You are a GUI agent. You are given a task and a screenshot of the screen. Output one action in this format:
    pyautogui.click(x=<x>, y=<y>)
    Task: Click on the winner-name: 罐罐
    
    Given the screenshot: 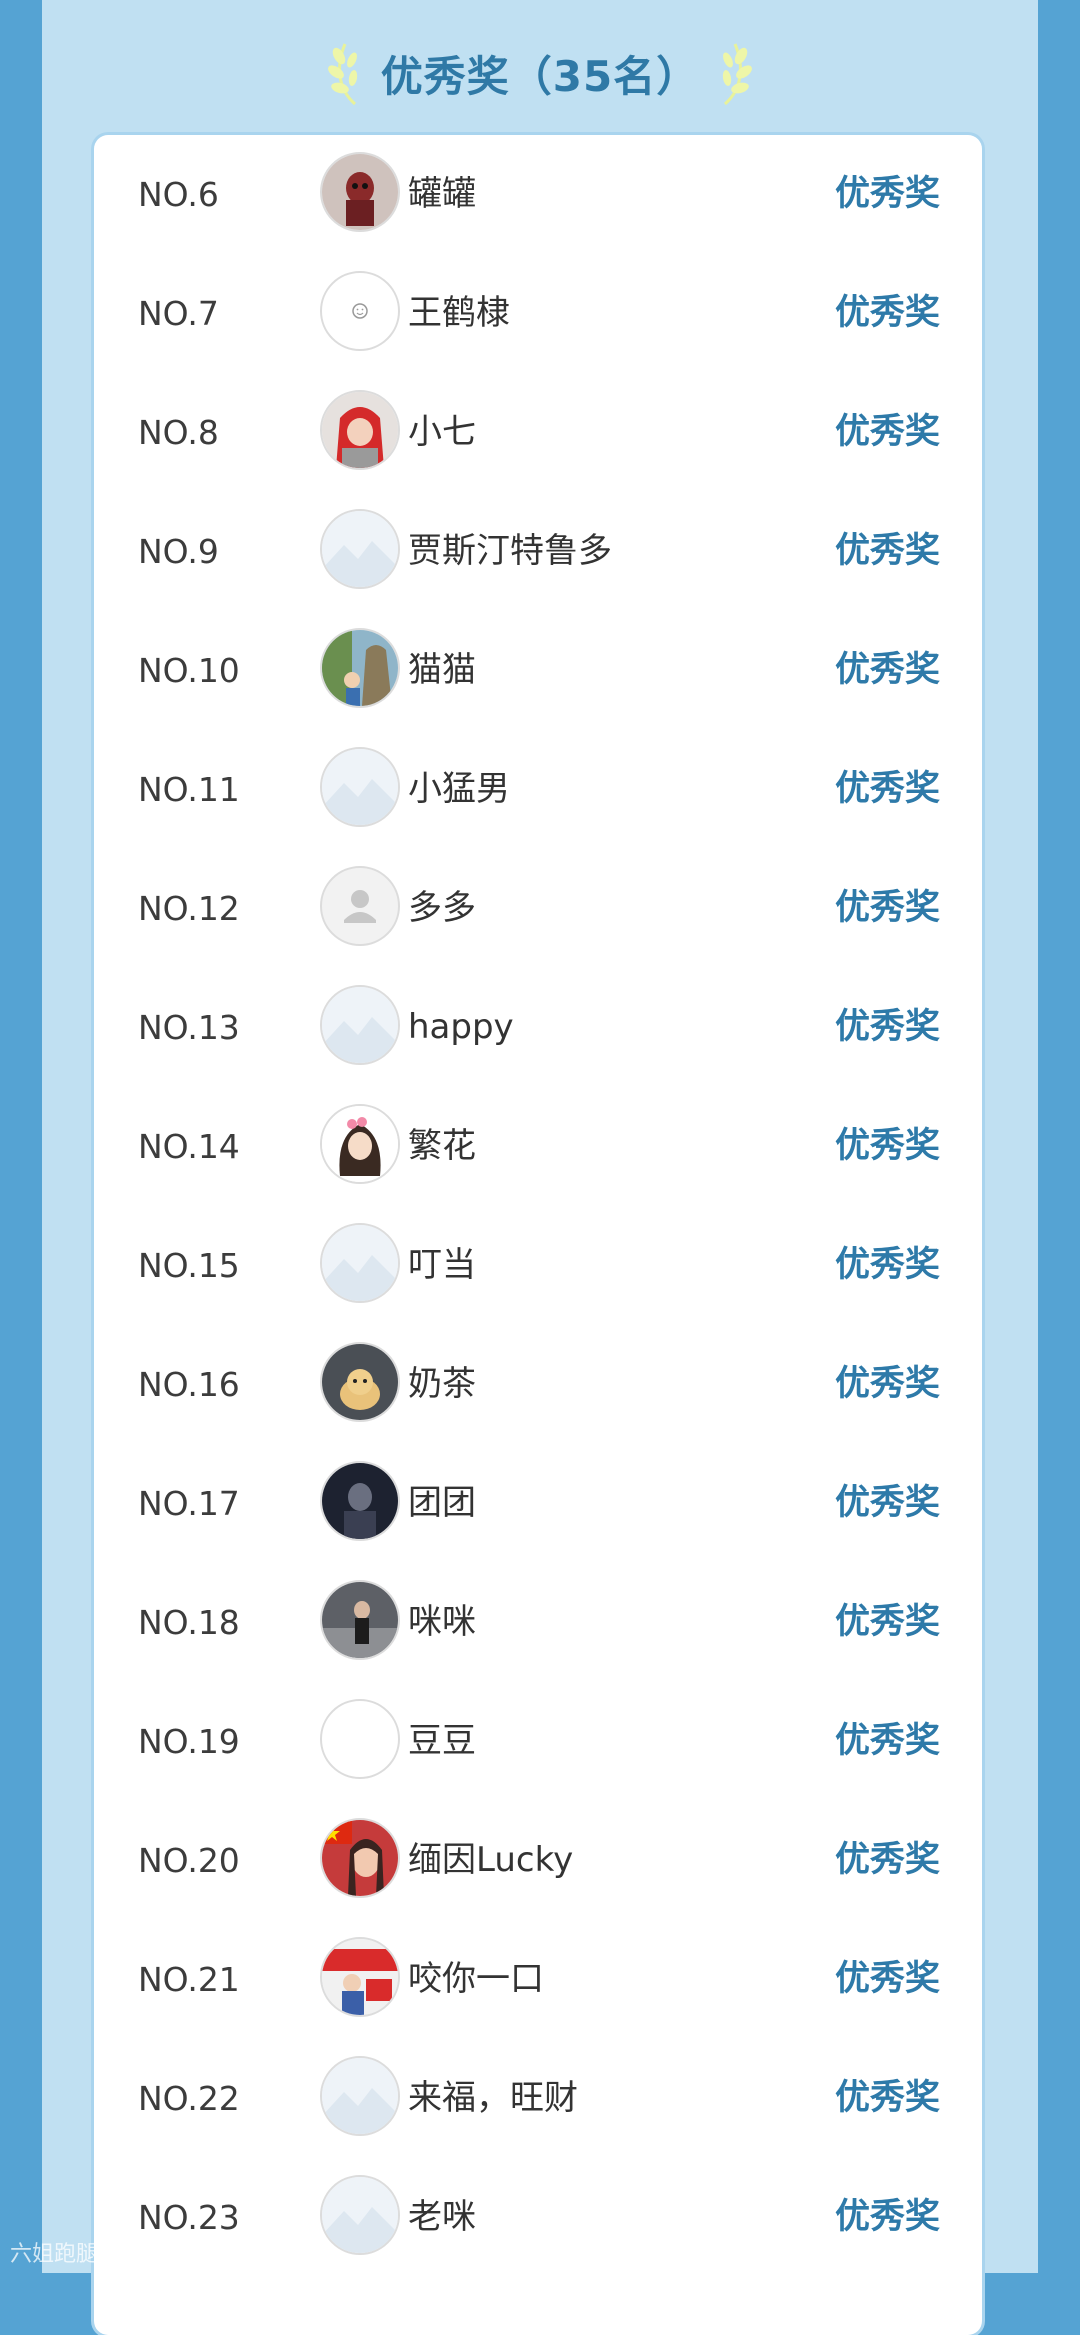 What is the action you would take?
    pyautogui.click(x=442, y=194)
    